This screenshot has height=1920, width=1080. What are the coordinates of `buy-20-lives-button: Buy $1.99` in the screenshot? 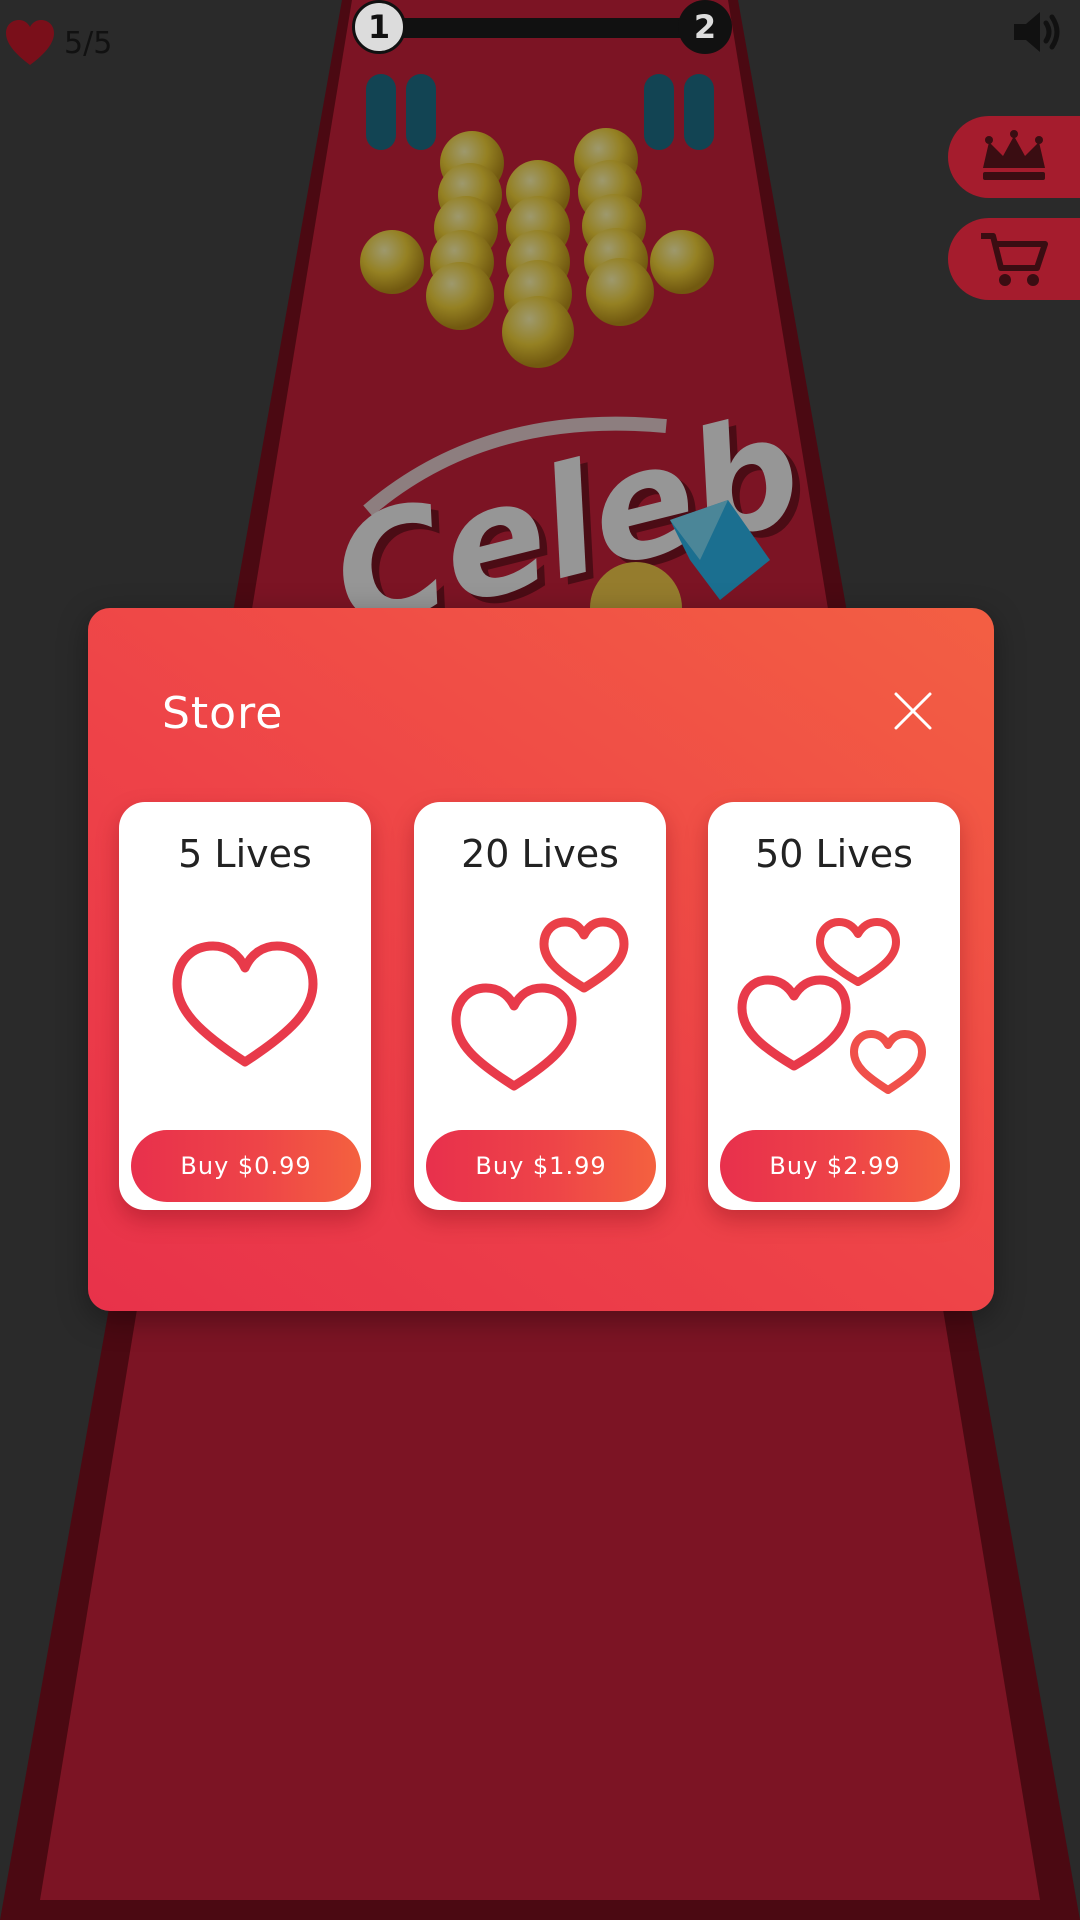 It's located at (541, 1166).